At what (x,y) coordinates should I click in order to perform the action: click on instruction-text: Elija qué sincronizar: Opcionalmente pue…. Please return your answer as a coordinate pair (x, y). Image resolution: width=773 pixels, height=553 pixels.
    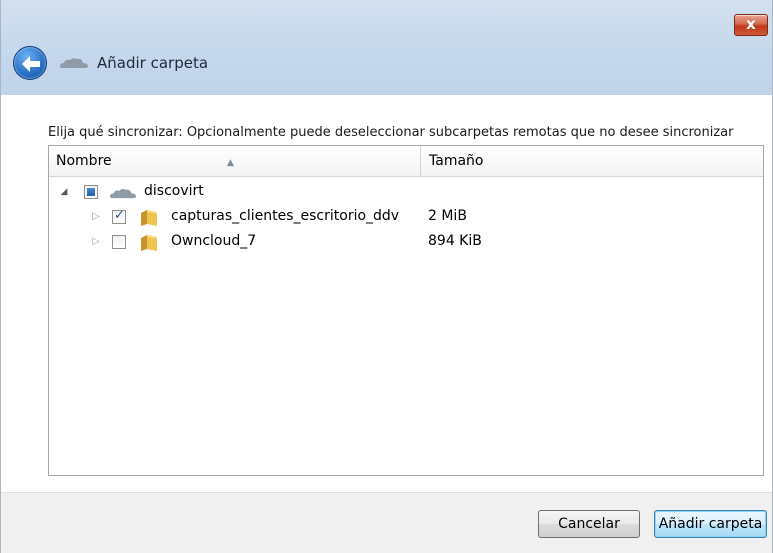
    Looking at the image, I should click on (391, 132).